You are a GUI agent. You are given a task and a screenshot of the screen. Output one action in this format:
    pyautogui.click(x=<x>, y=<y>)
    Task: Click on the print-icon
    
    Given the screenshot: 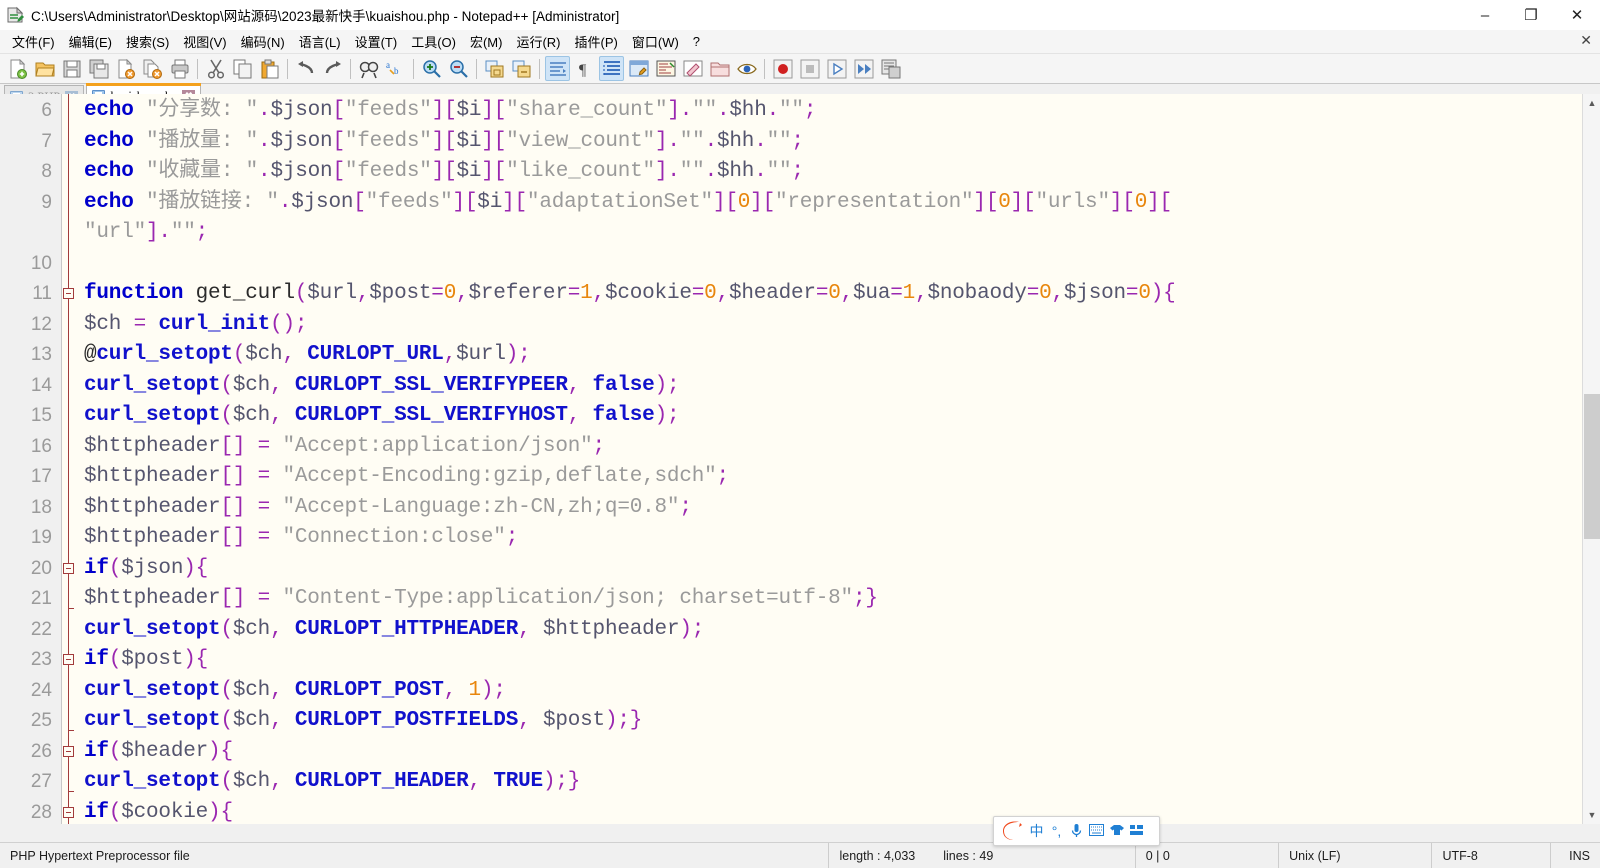 What is the action you would take?
    pyautogui.click(x=179, y=68)
    